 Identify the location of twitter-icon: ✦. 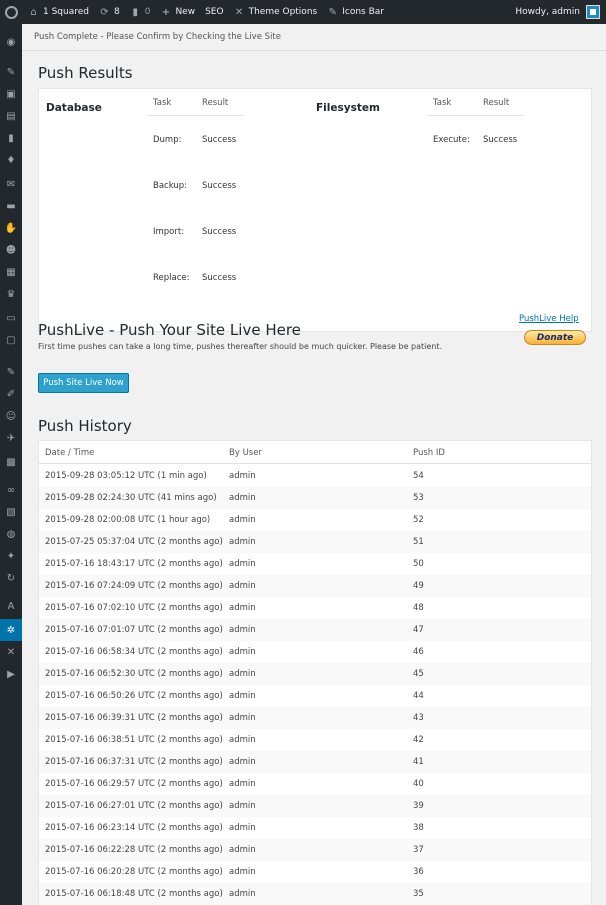
(11, 556).